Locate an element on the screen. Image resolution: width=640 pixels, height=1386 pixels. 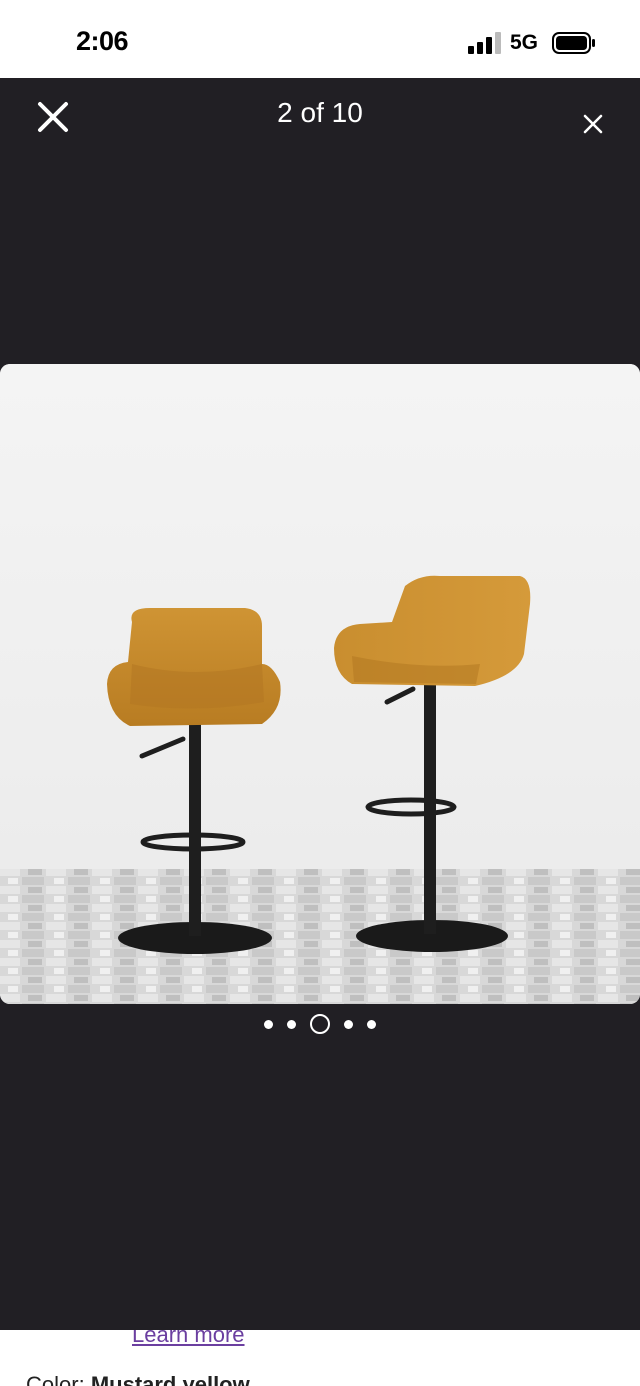
cellular-signal-icon is located at coordinates (484, 43).